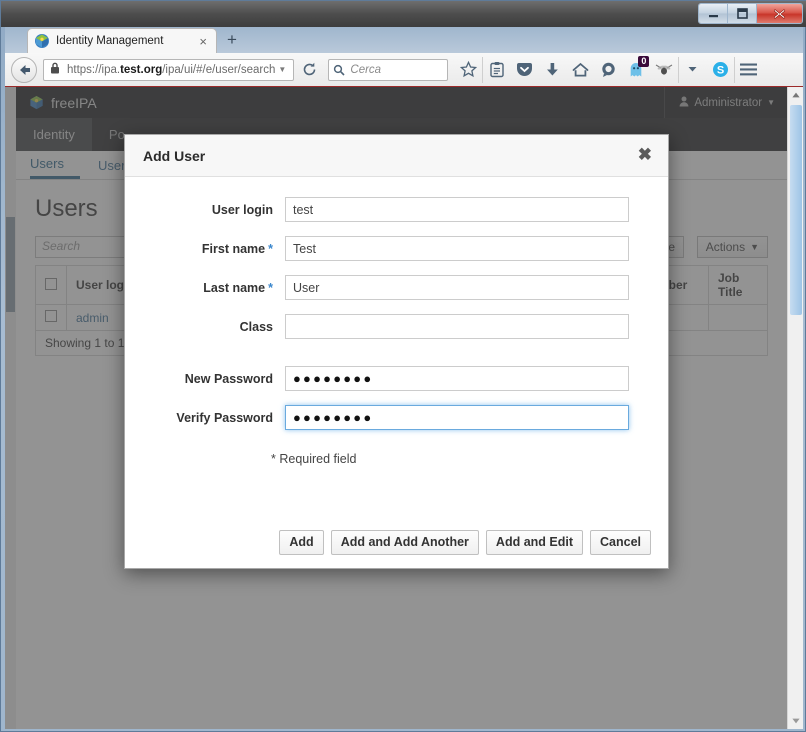  Describe the element at coordinates (457, 378) in the screenshot. I see `new-password-input` at that location.